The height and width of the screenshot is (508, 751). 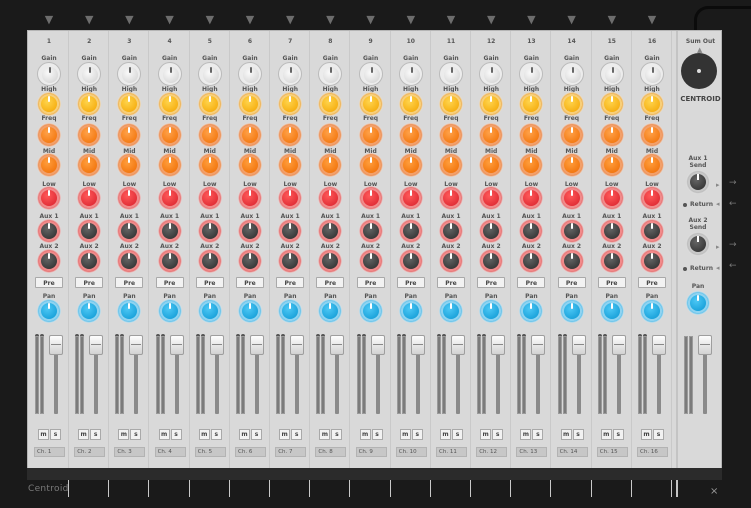 I want to click on channel-name-field: Ch. 11, so click(x=451, y=452).